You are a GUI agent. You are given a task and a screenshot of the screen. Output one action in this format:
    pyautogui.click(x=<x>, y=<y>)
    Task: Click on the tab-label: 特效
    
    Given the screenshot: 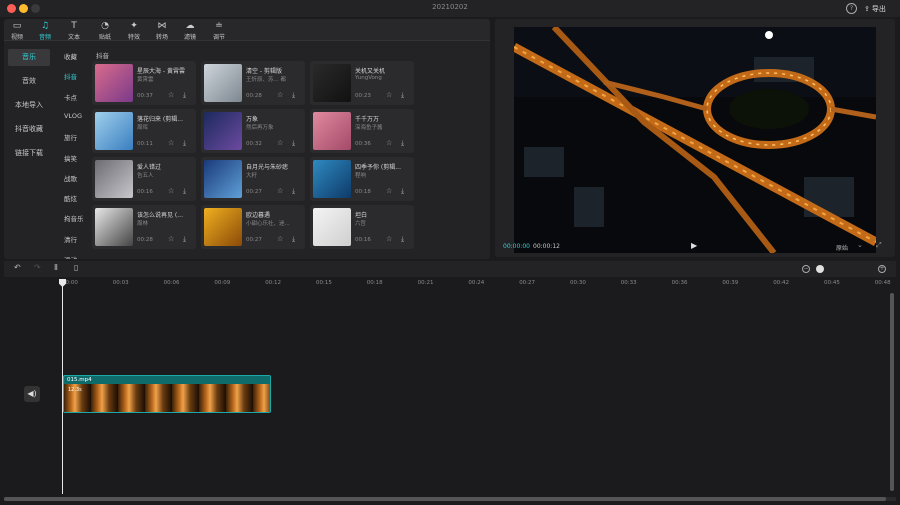 What is the action you would take?
    pyautogui.click(x=133, y=37)
    